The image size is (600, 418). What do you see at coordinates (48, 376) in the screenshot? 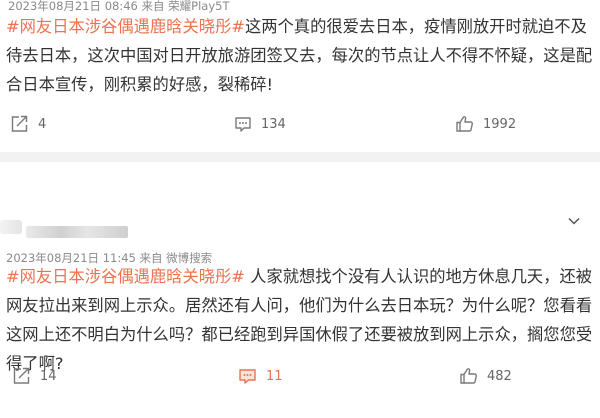
I see `post-2-share-count: 14` at bounding box center [48, 376].